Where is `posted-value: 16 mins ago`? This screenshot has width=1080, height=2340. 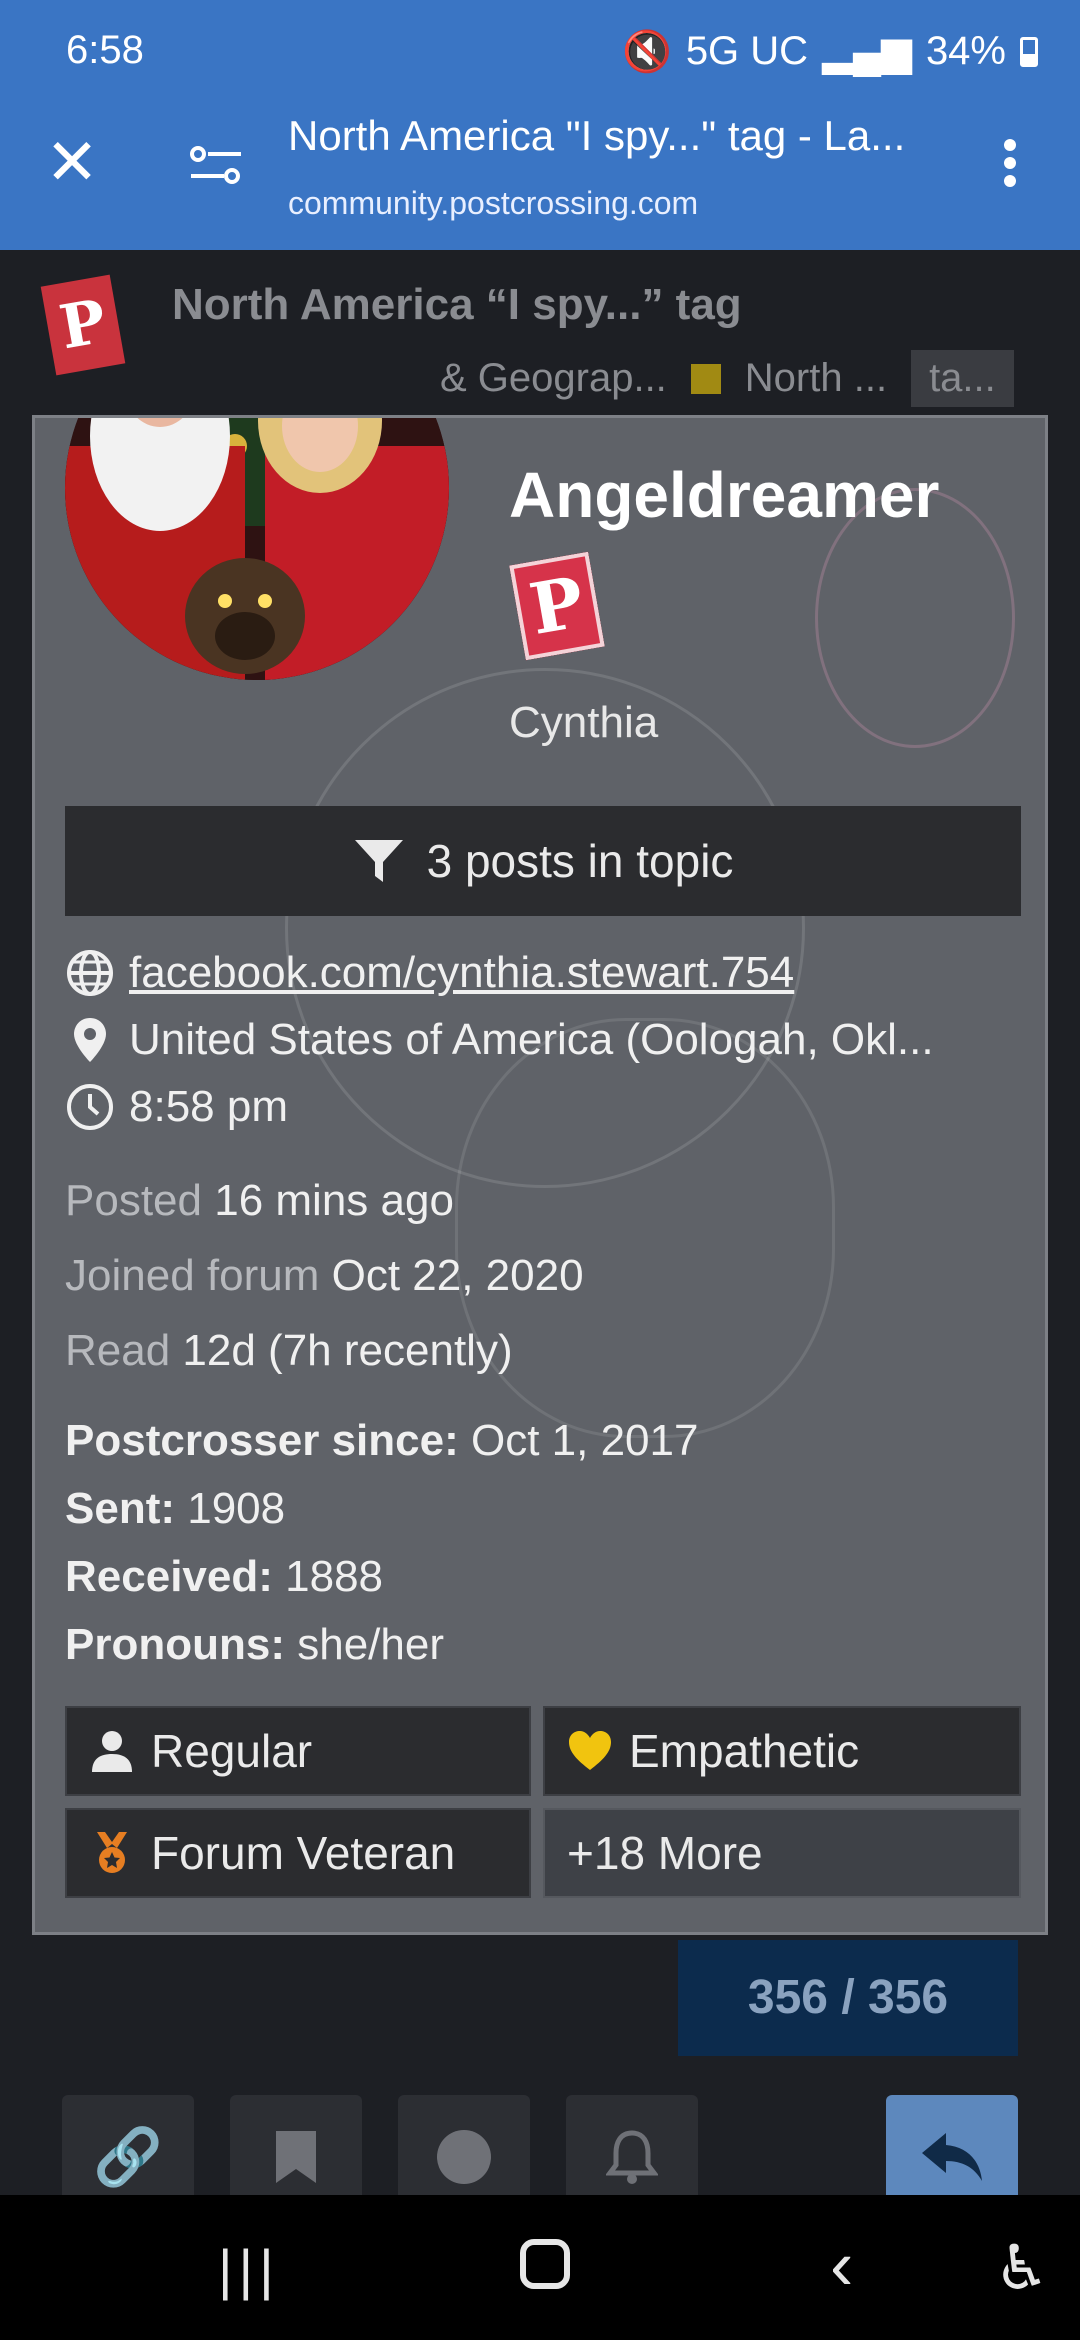 posted-value: 16 mins ago is located at coordinates (334, 1200).